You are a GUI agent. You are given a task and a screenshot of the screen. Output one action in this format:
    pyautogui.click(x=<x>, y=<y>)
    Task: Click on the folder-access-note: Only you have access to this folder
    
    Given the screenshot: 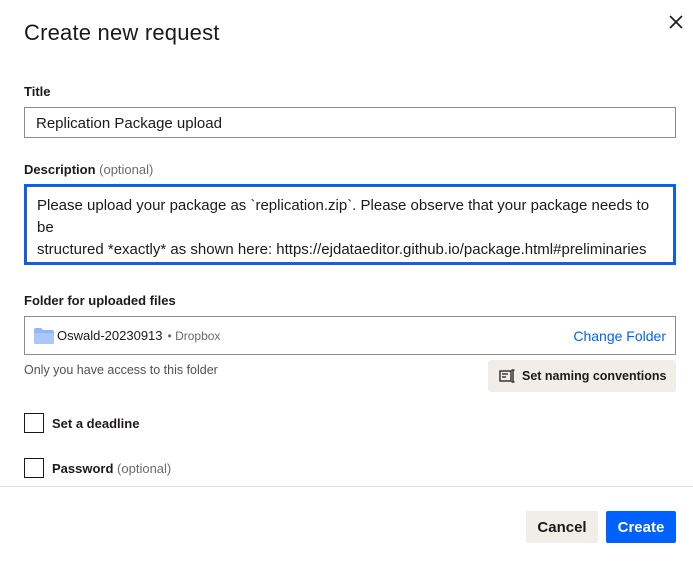 What is the action you would take?
    pyautogui.click(x=121, y=370)
    